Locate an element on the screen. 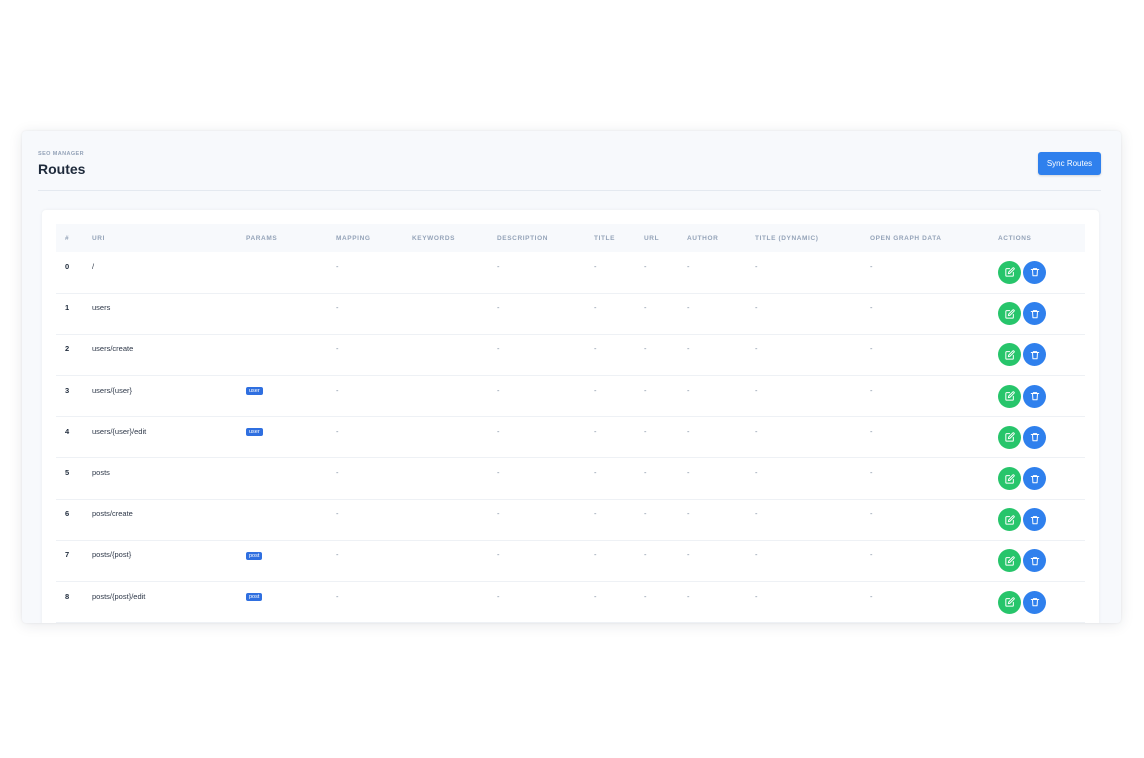  uri-cell: / is located at coordinates (169, 272).